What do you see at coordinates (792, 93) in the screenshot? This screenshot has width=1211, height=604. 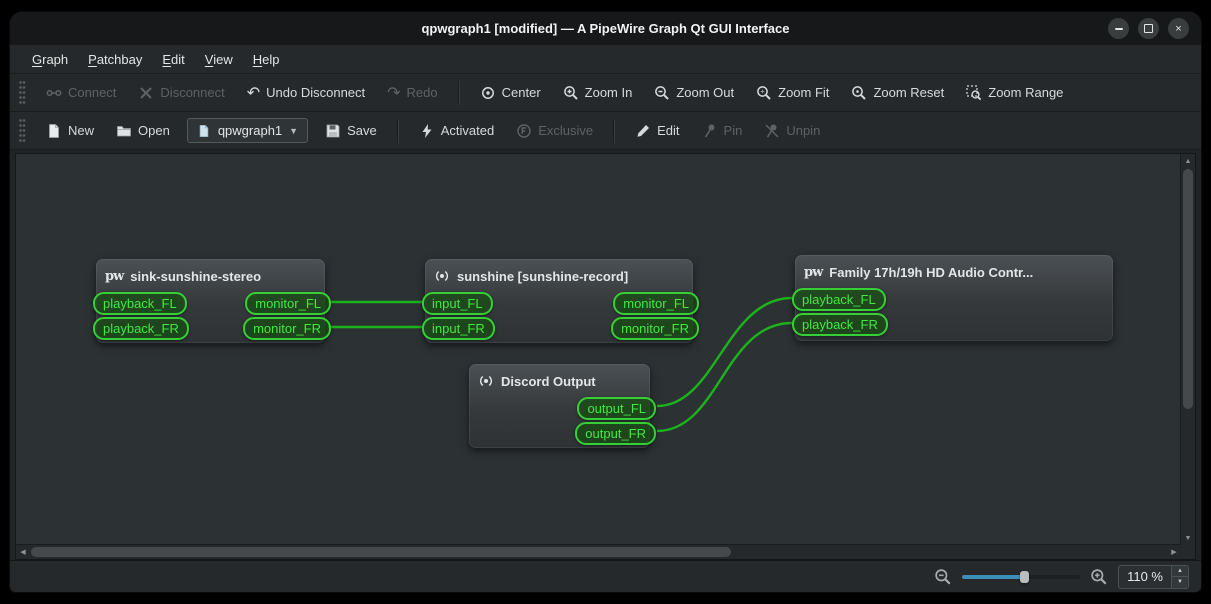 I see `zoom-fit-button: Zoom Fit` at bounding box center [792, 93].